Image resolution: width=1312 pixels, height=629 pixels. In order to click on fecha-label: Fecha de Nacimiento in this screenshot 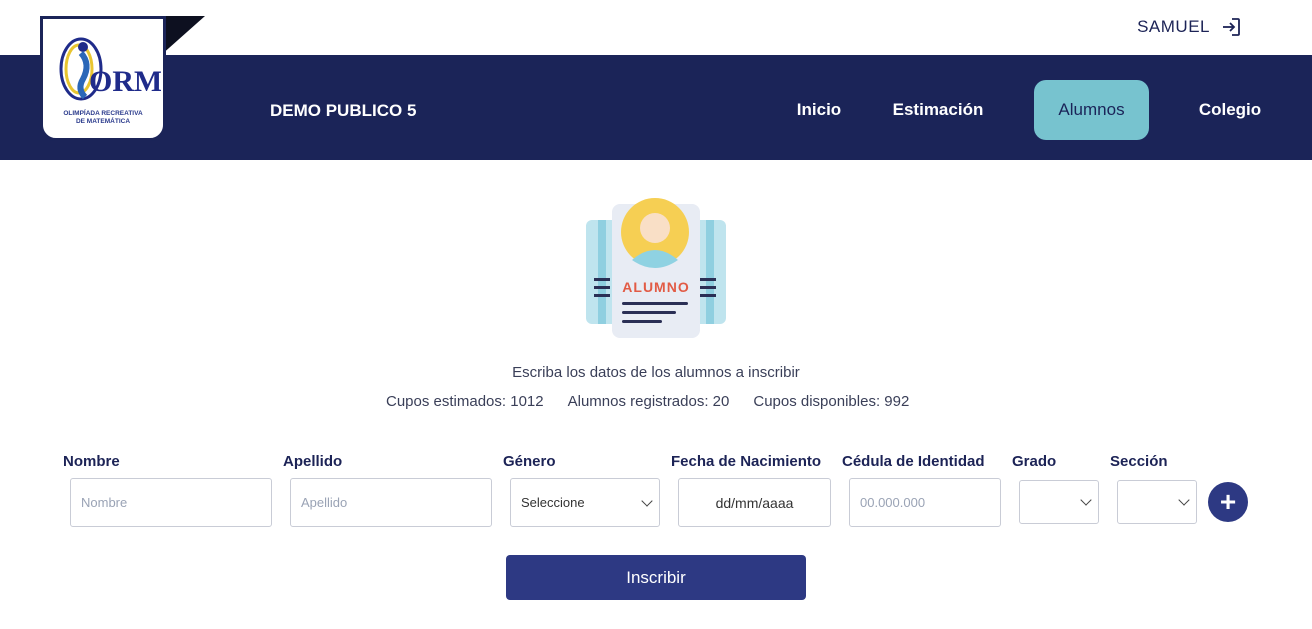, I will do `click(746, 461)`.